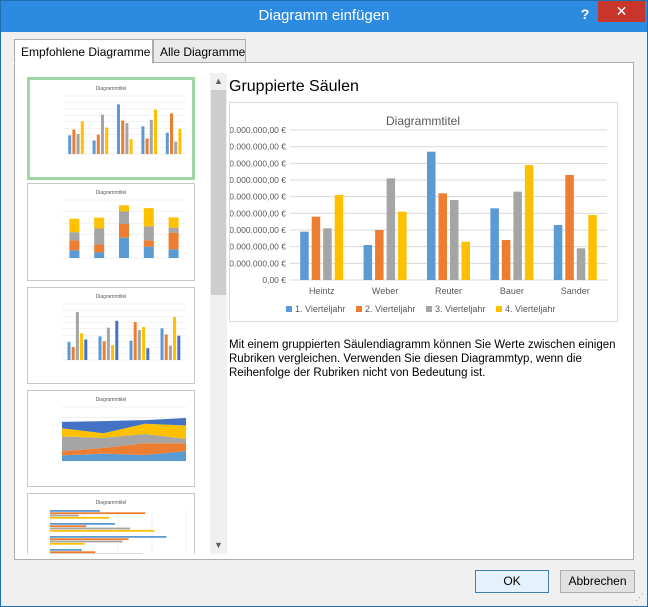  I want to click on y-tick-label: 80.000.000,00 €, so click(258, 147).